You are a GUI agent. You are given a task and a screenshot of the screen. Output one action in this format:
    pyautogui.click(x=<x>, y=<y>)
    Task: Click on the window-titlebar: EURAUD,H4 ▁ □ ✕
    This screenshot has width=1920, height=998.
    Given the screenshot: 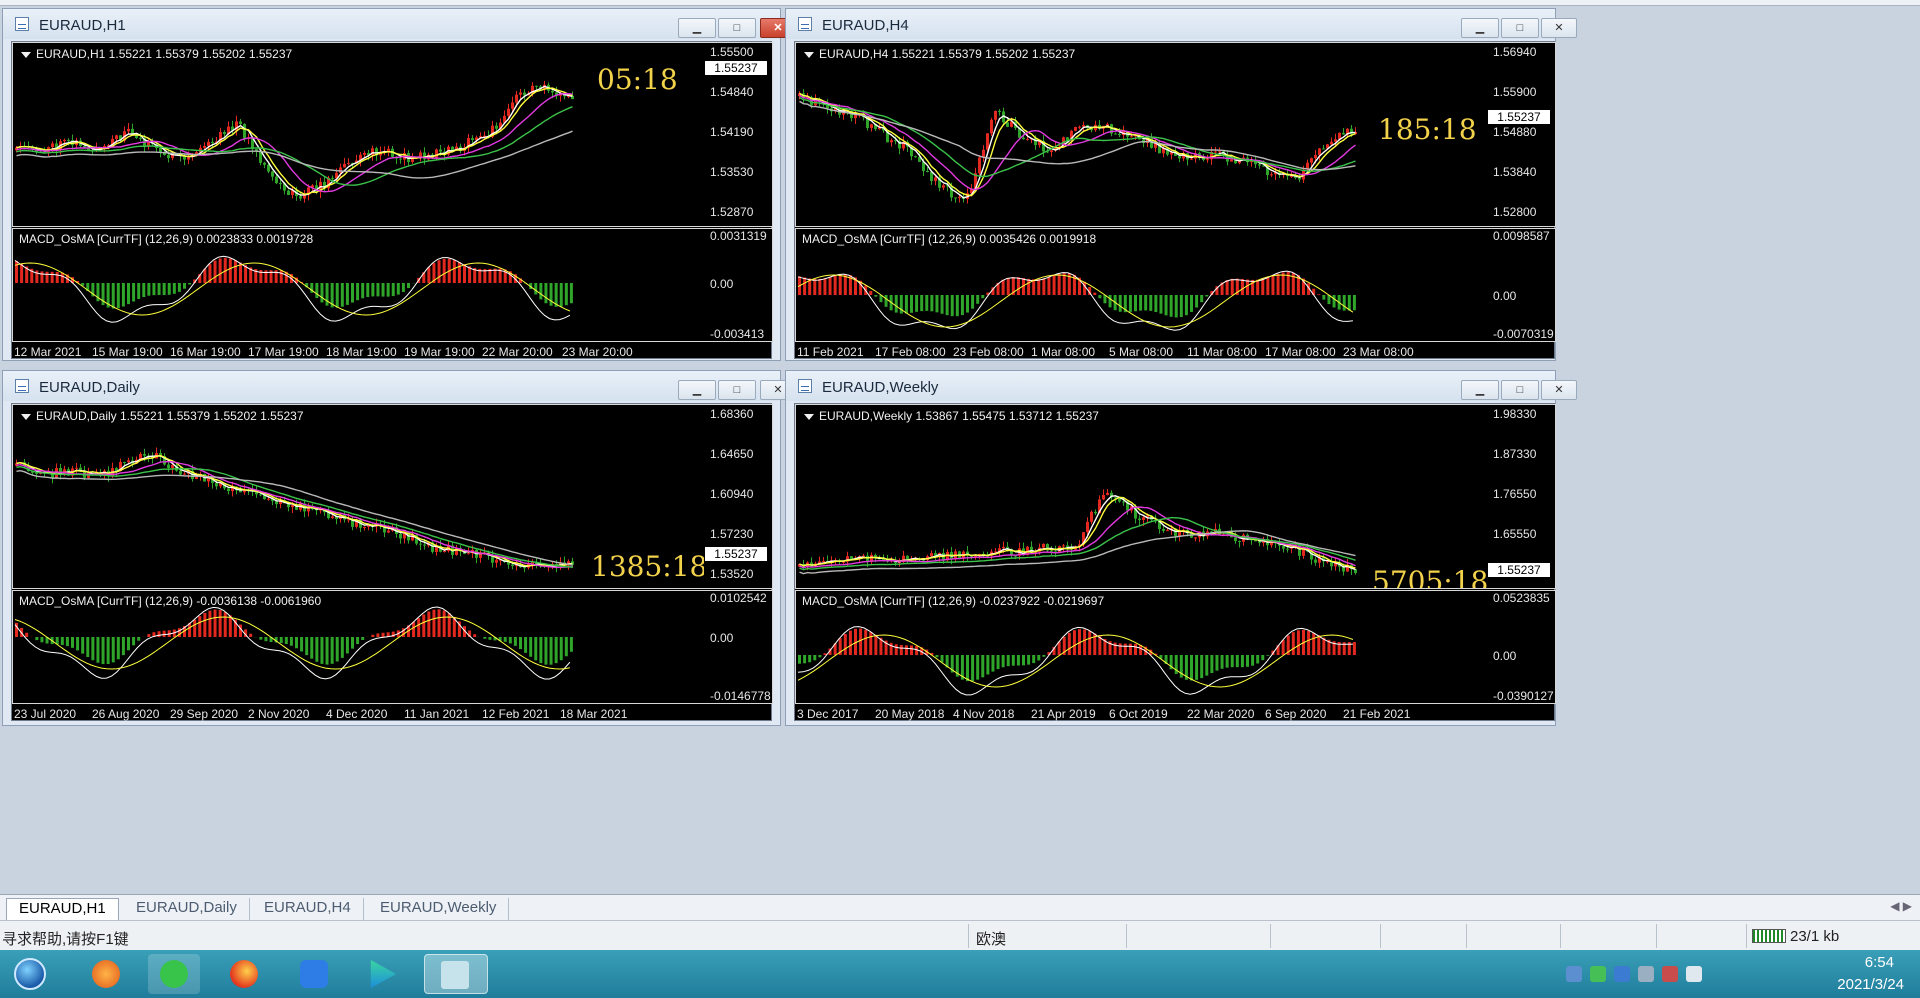 What is the action you would take?
    pyautogui.click(x=1181, y=24)
    